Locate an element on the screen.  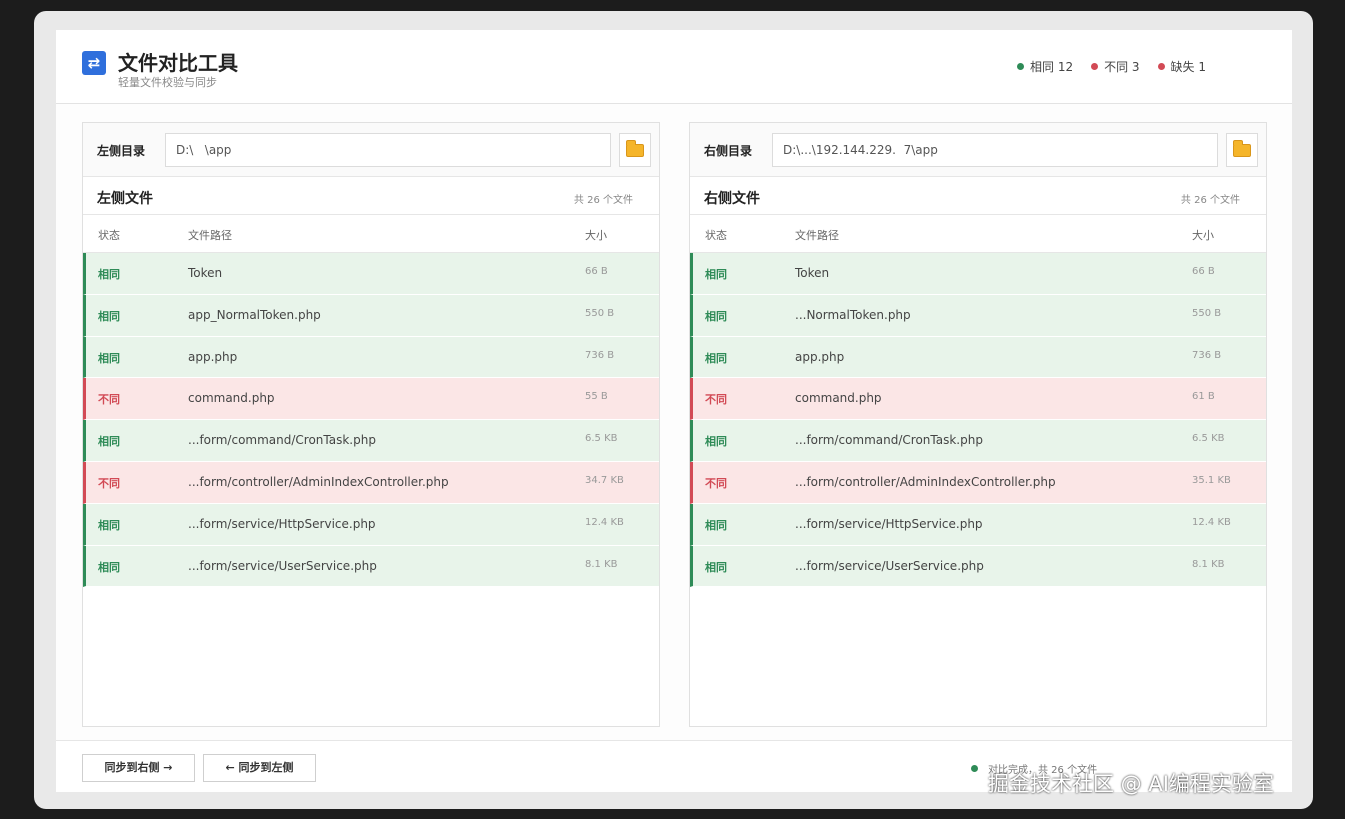
stat-diff: 不同 3 is located at coordinates (1115, 66).